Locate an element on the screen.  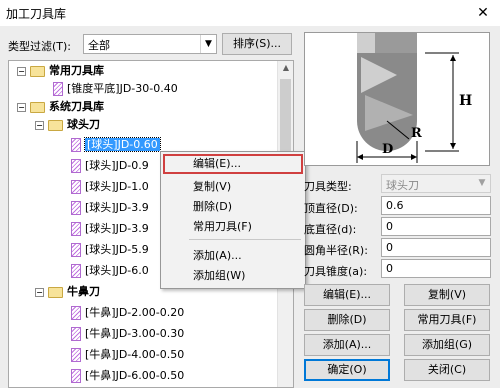
tree-item-label: [牛鼻]JD-2.00-0.20 is located at coordinates (135, 312).